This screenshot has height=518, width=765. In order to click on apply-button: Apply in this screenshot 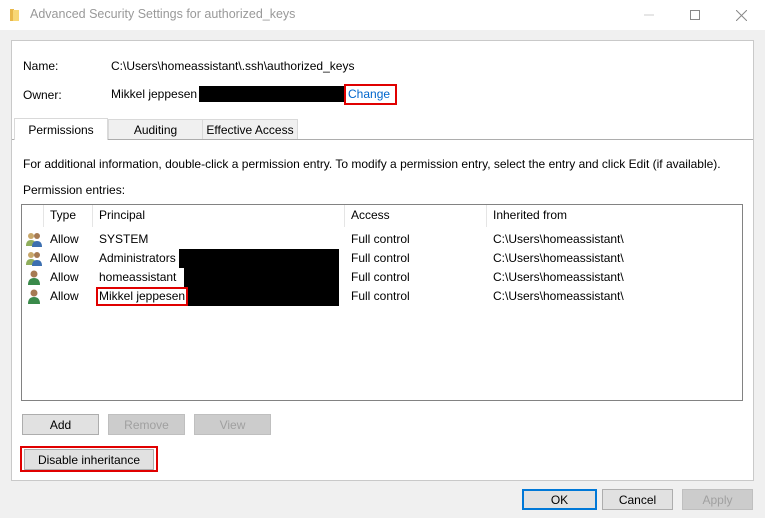, I will do `click(717, 499)`.